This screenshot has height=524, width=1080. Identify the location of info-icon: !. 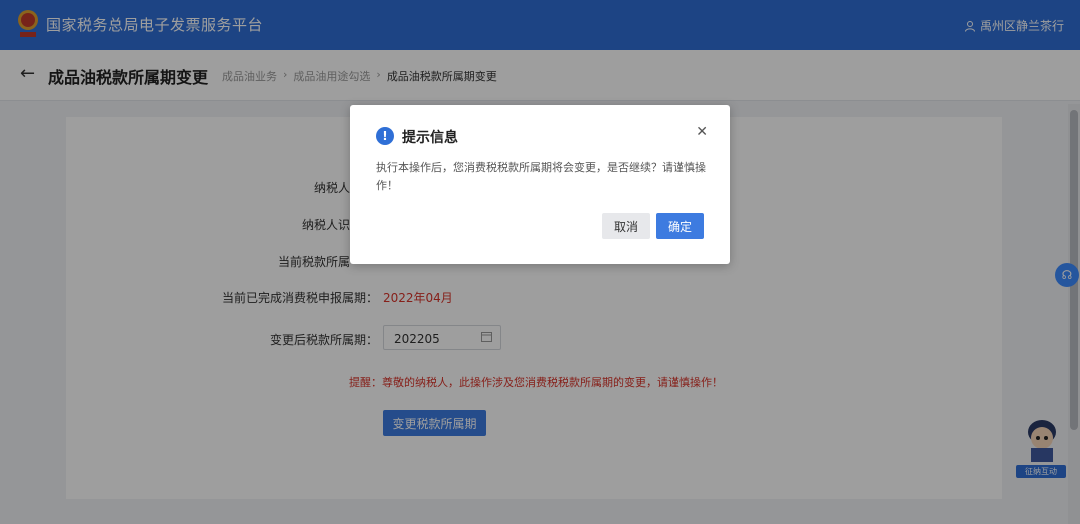
(385, 136).